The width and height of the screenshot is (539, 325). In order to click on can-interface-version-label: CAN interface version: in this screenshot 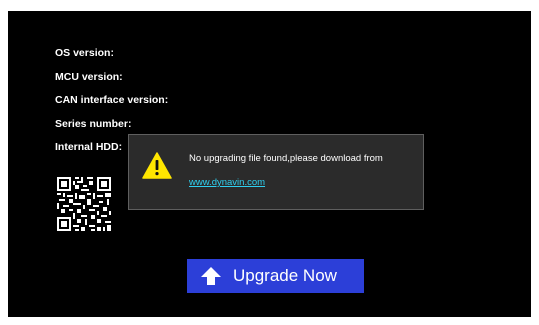, I will do `click(112, 100)`.